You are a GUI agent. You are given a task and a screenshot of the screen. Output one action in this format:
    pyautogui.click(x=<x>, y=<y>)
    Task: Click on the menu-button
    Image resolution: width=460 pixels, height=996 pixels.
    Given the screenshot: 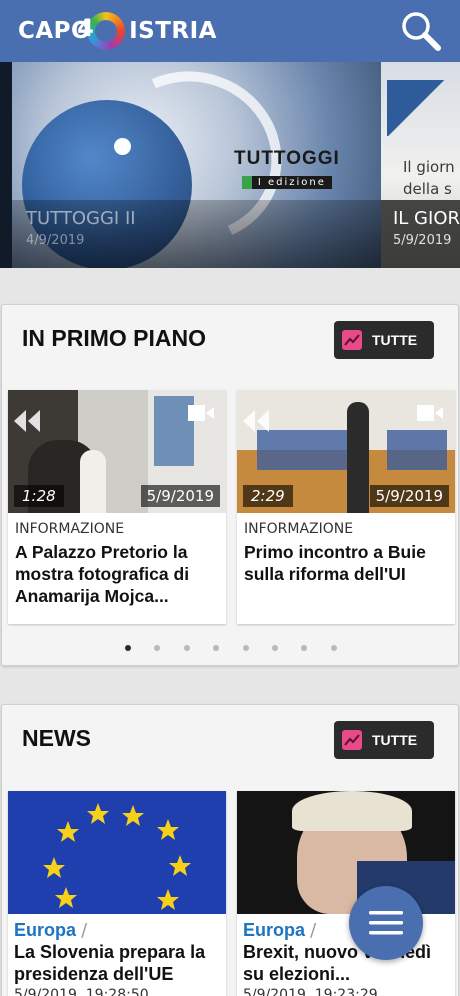 What is the action you would take?
    pyautogui.click(x=386, y=923)
    